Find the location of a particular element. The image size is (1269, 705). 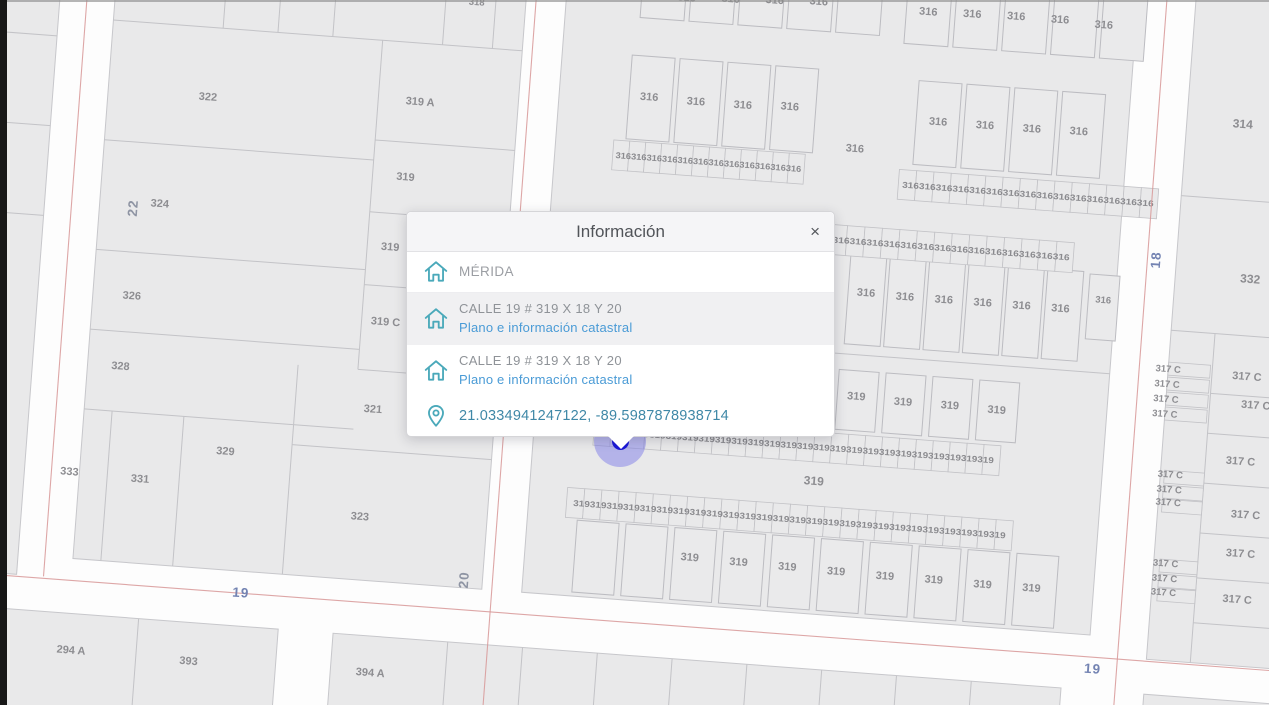

parcel-label: 332 is located at coordinates (1250, 278).